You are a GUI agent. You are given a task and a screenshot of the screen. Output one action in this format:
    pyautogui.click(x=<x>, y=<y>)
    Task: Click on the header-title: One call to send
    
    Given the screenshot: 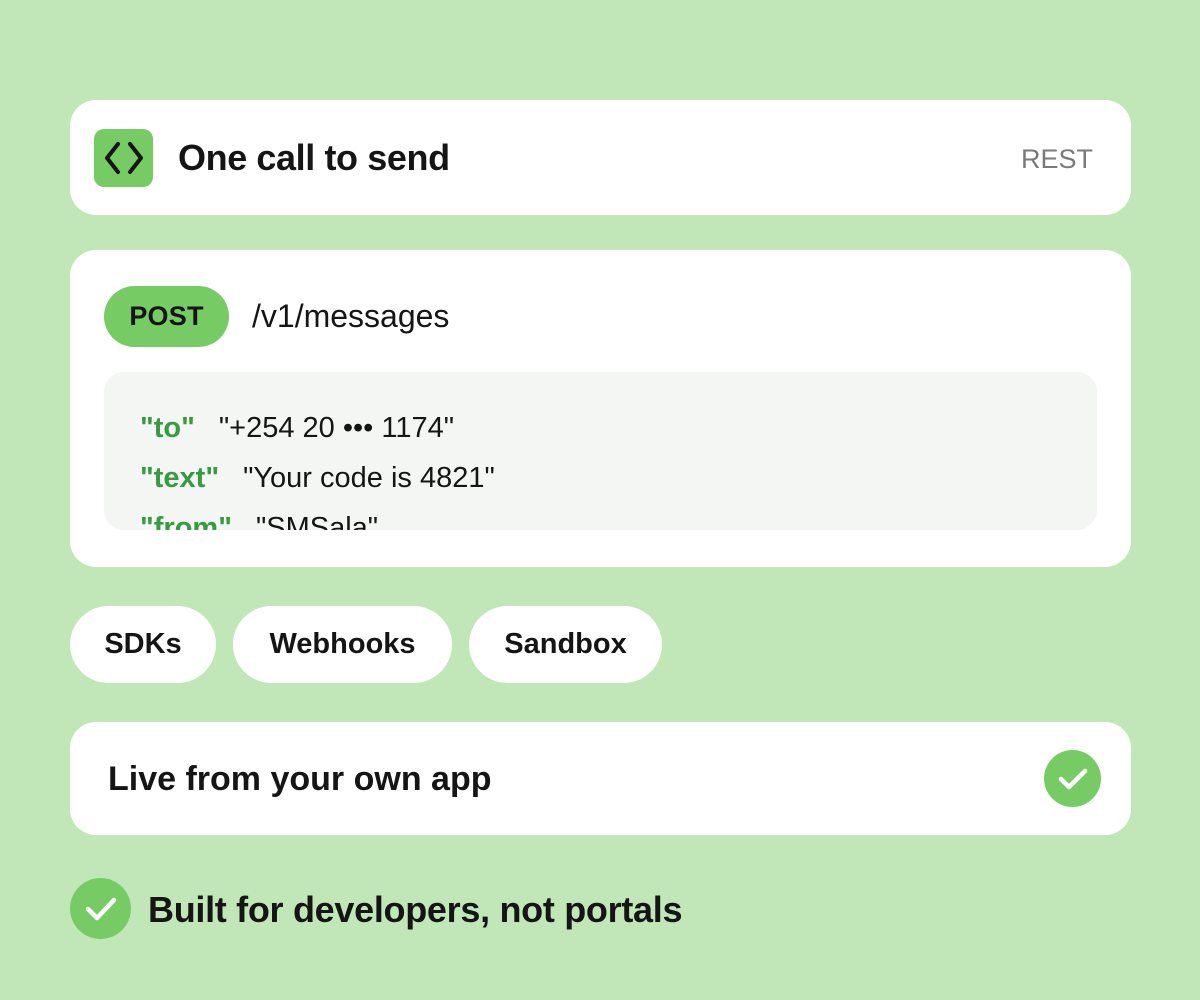 What is the action you would take?
    pyautogui.click(x=314, y=157)
    